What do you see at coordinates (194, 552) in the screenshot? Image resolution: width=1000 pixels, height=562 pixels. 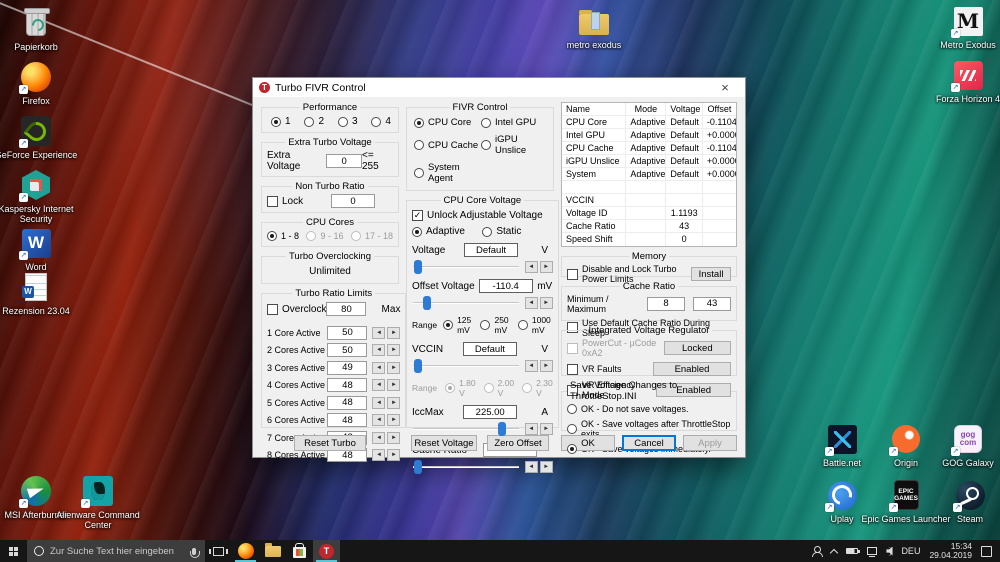 I see `microphone-icon` at bounding box center [194, 552].